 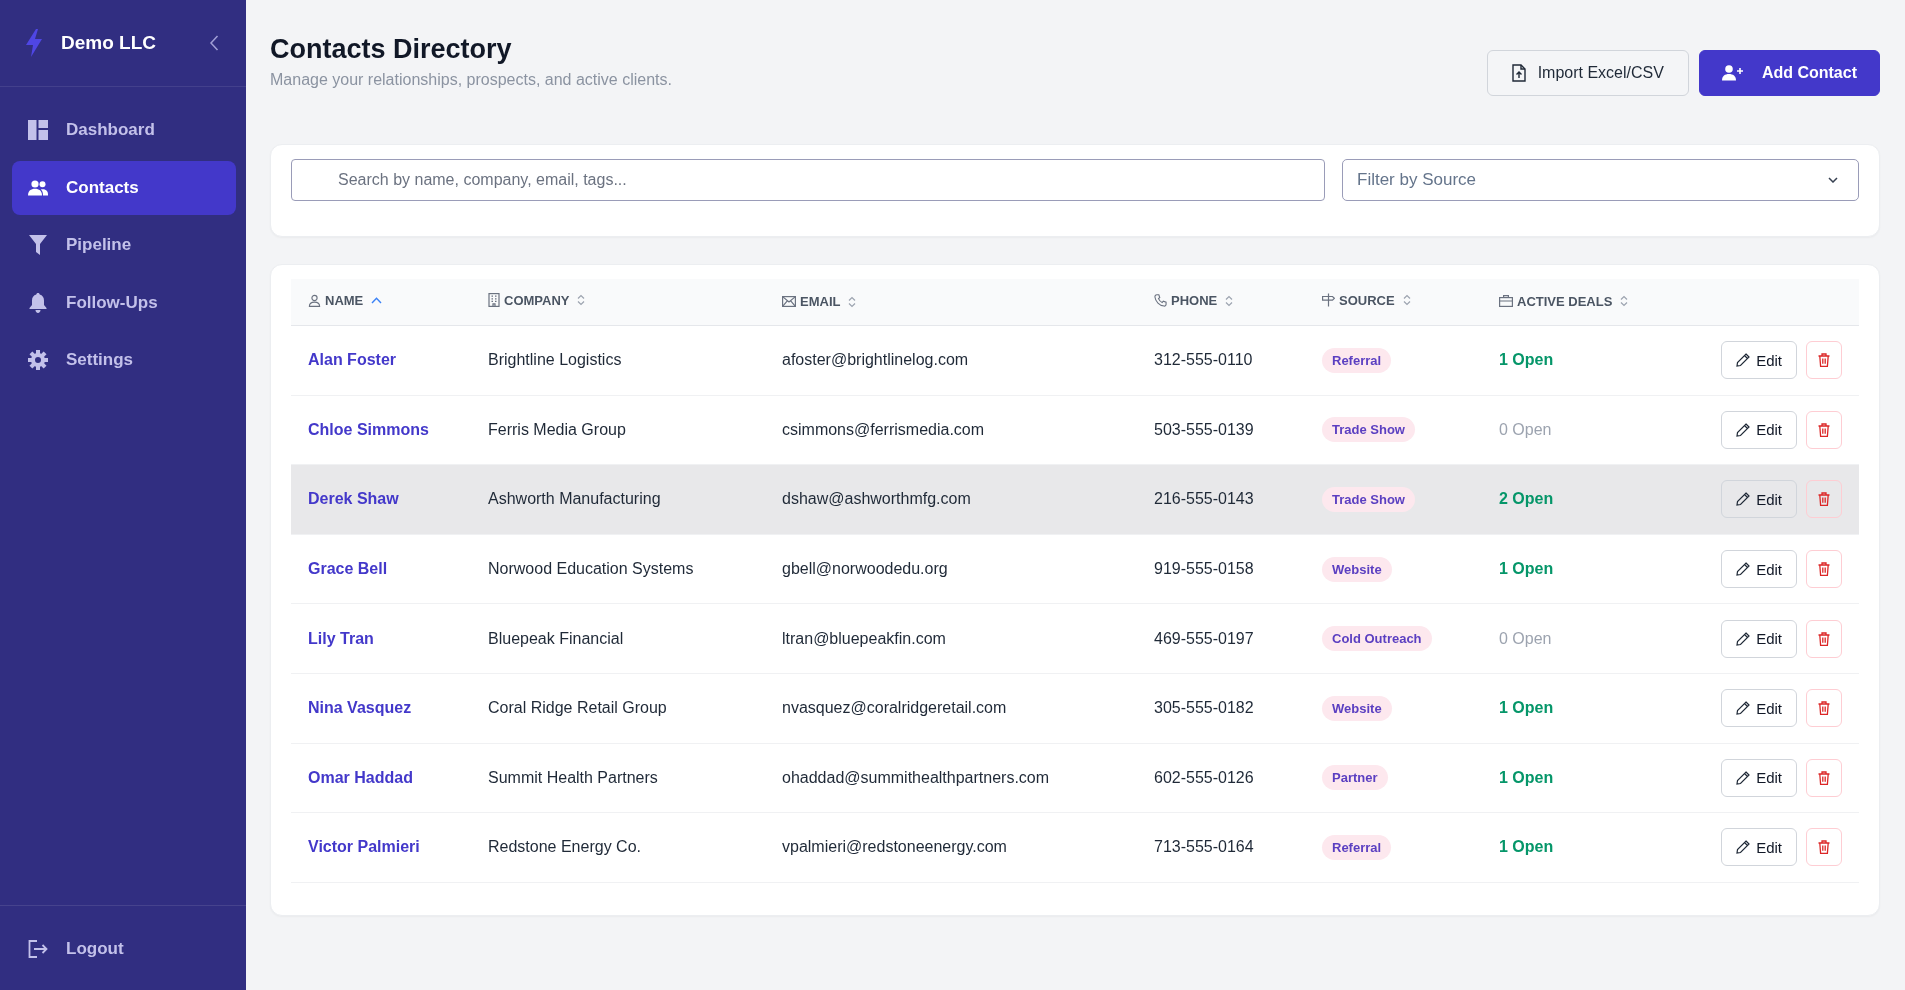 I want to click on company-name: Coral Ridge Retail Group, so click(x=577, y=708).